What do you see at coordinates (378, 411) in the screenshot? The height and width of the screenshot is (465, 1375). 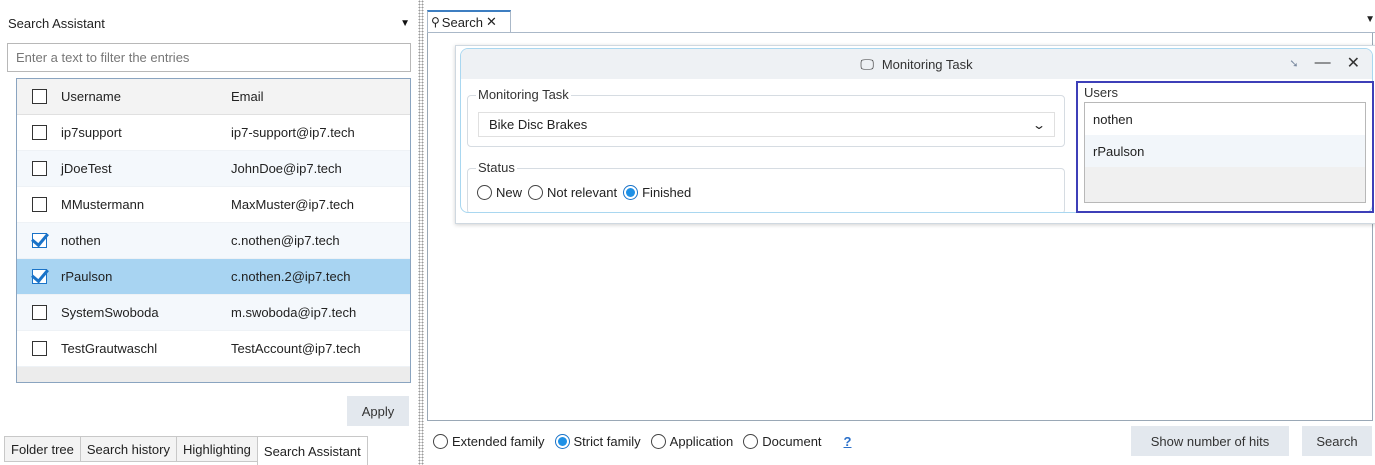 I see `apply-button: Apply` at bounding box center [378, 411].